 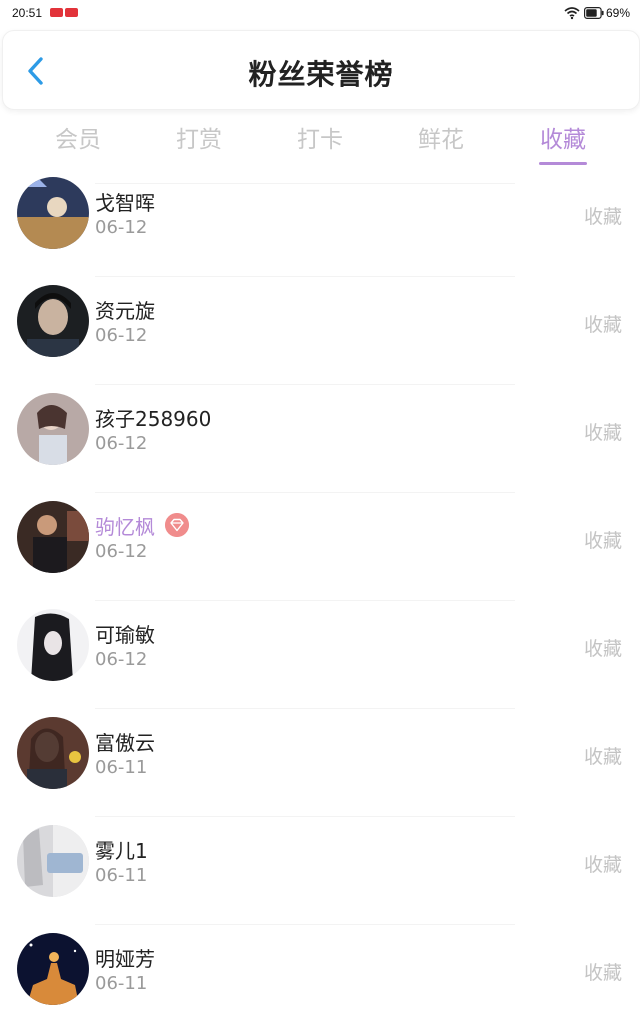 I want to click on wifi-icon, so click(x=572, y=13).